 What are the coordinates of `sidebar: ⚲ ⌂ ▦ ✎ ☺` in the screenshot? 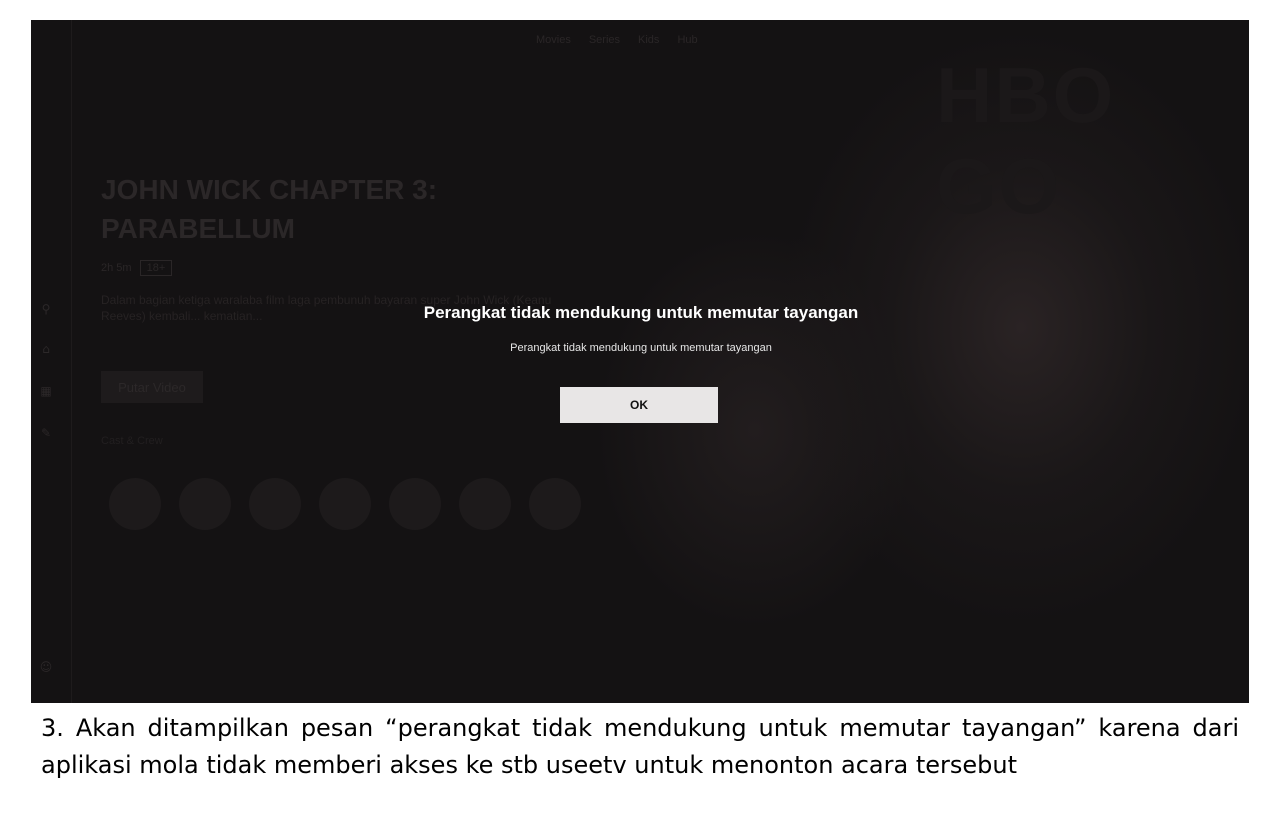 It's located at (51, 361).